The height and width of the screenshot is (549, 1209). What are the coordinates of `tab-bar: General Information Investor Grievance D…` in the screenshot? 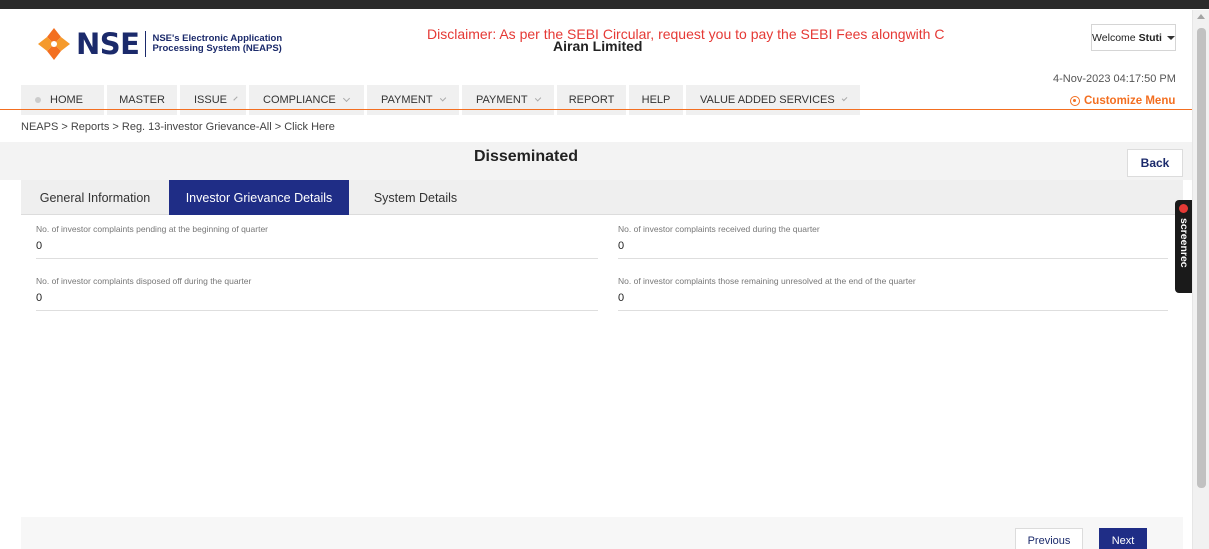 It's located at (602, 197).